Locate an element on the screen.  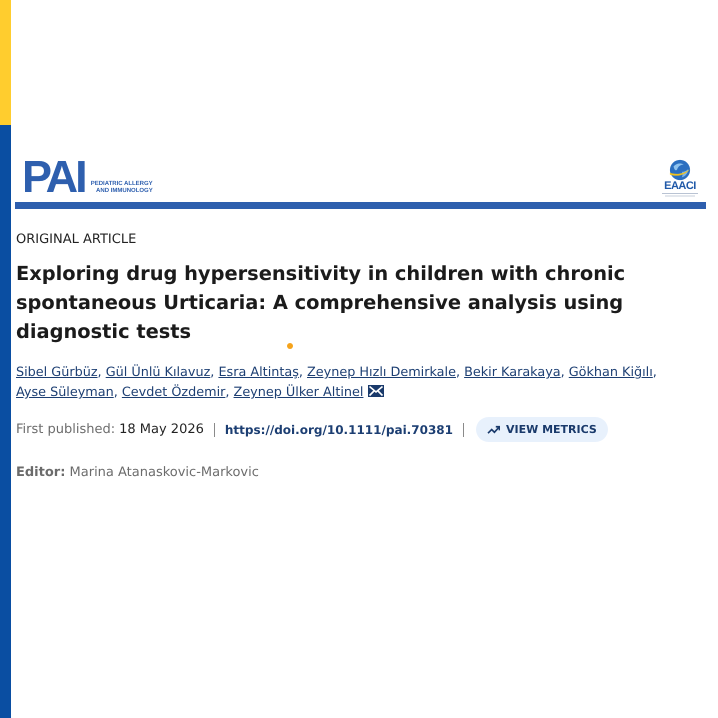
mail-icon is located at coordinates (376, 391).